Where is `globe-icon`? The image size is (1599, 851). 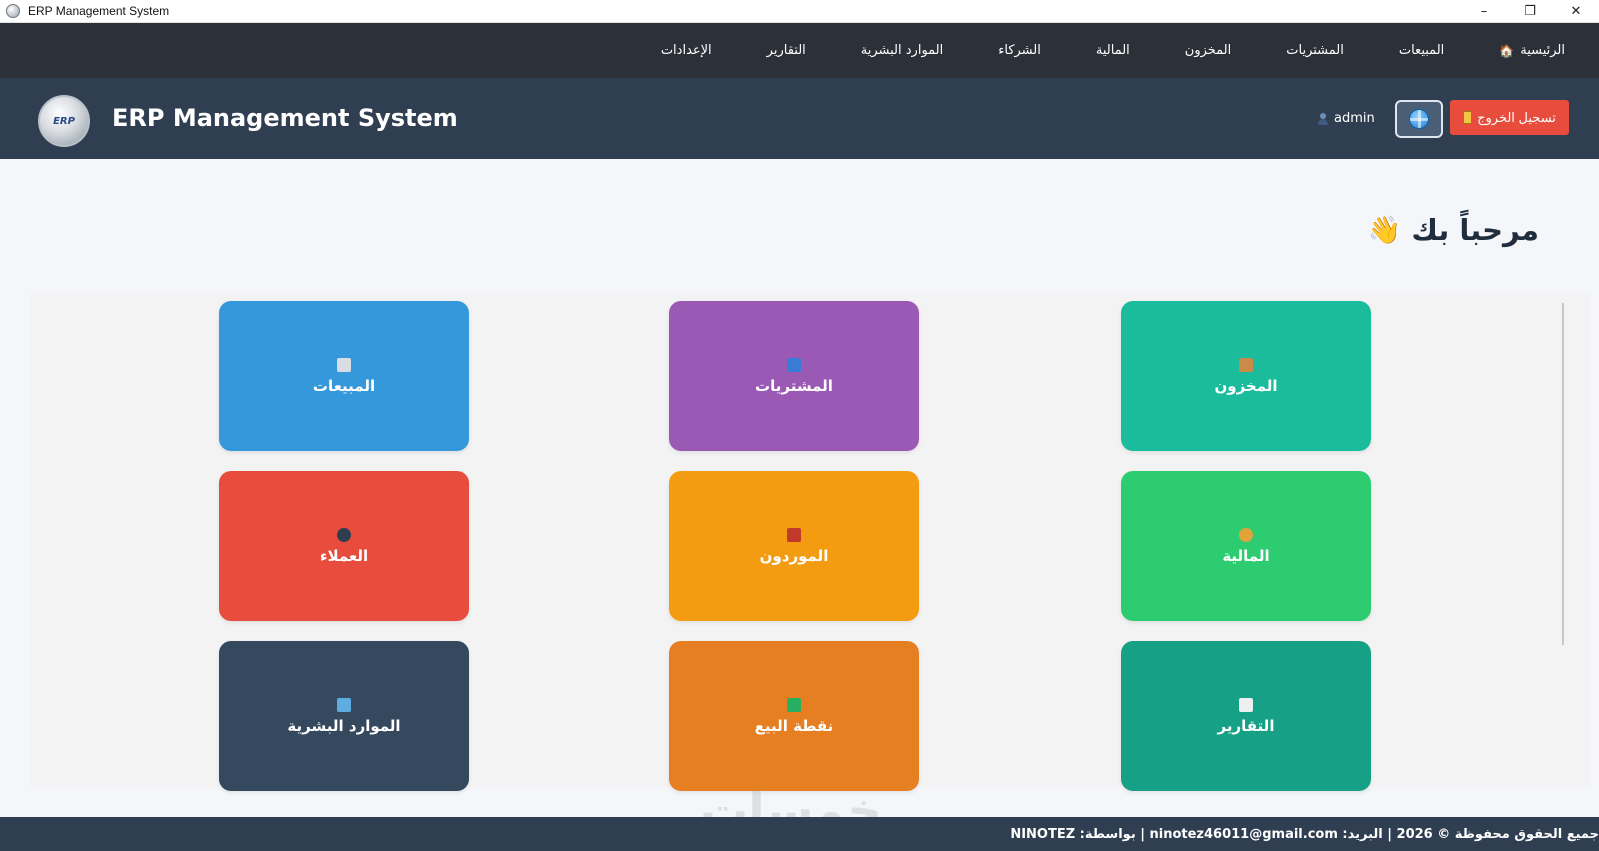
globe-icon is located at coordinates (1419, 119).